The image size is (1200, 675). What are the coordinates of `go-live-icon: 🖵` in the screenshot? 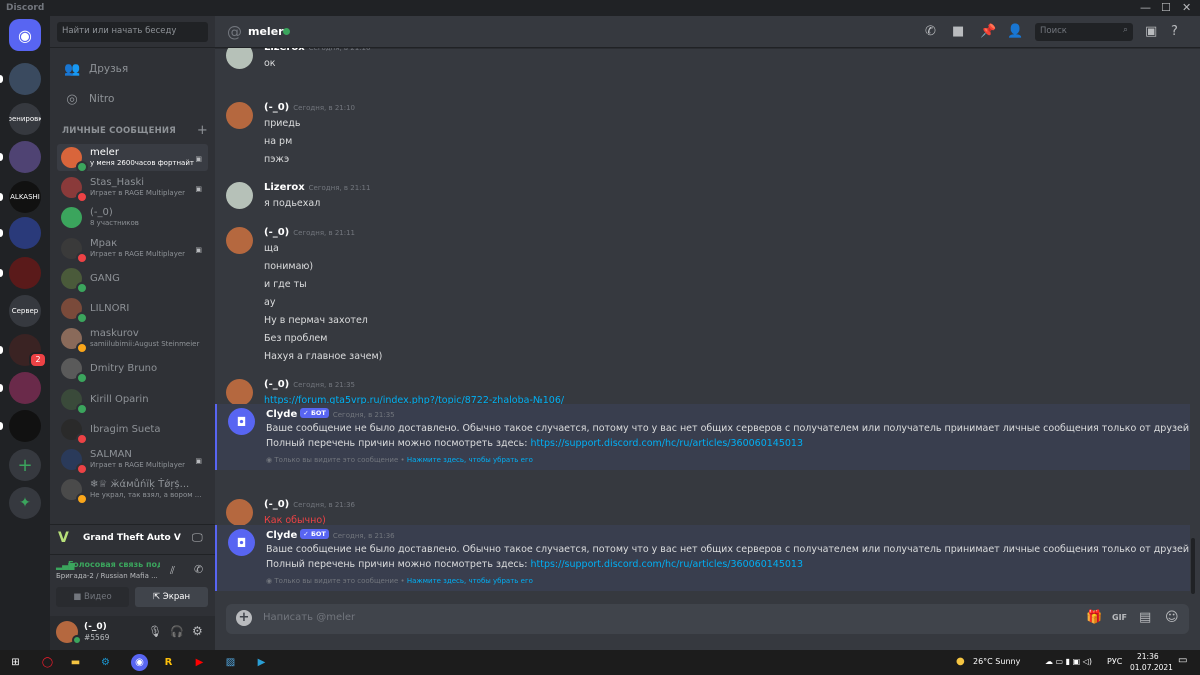 It's located at (197, 538).